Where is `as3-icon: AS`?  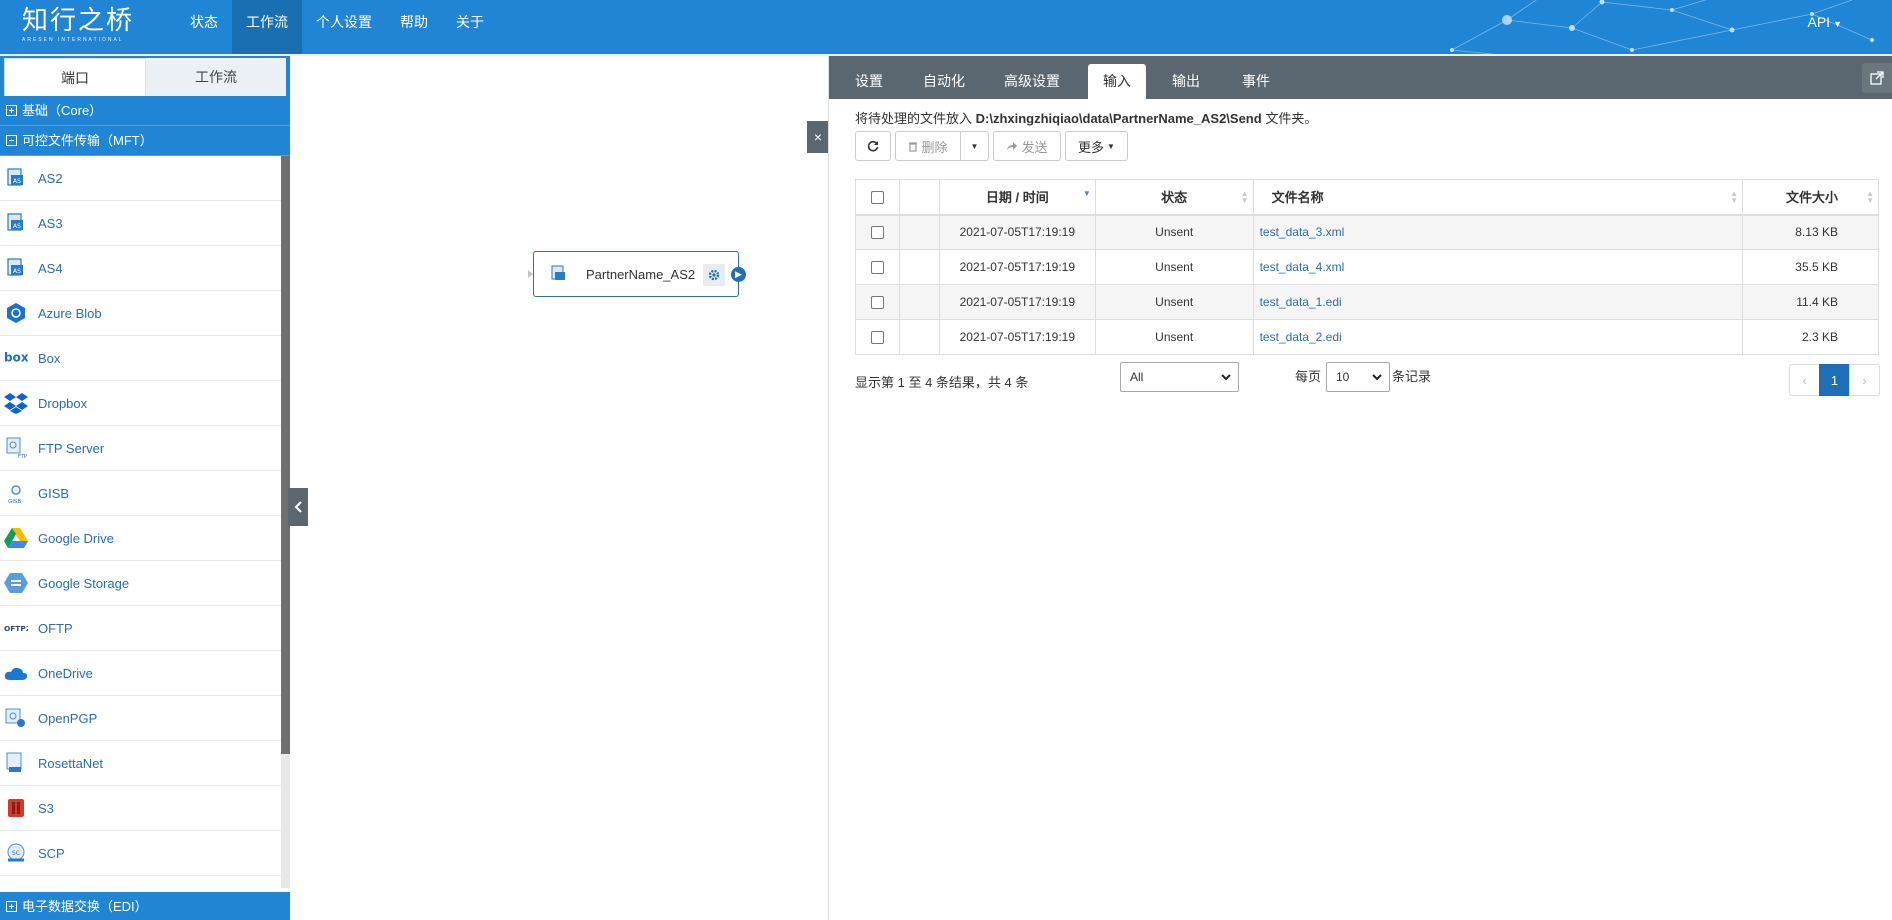
as3-icon: AS is located at coordinates (16, 223).